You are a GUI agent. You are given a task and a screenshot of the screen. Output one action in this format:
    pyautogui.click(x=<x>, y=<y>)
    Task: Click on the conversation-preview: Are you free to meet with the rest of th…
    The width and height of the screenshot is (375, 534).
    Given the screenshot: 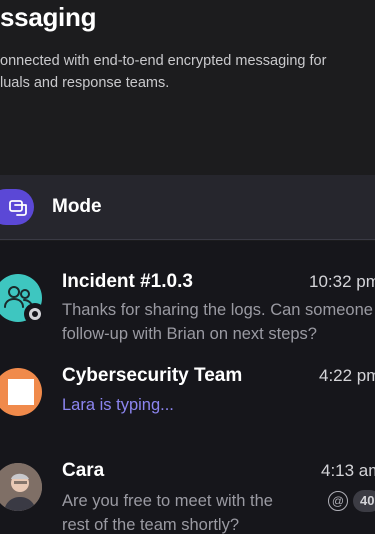 What is the action you would take?
    pyautogui.click(x=167, y=511)
    